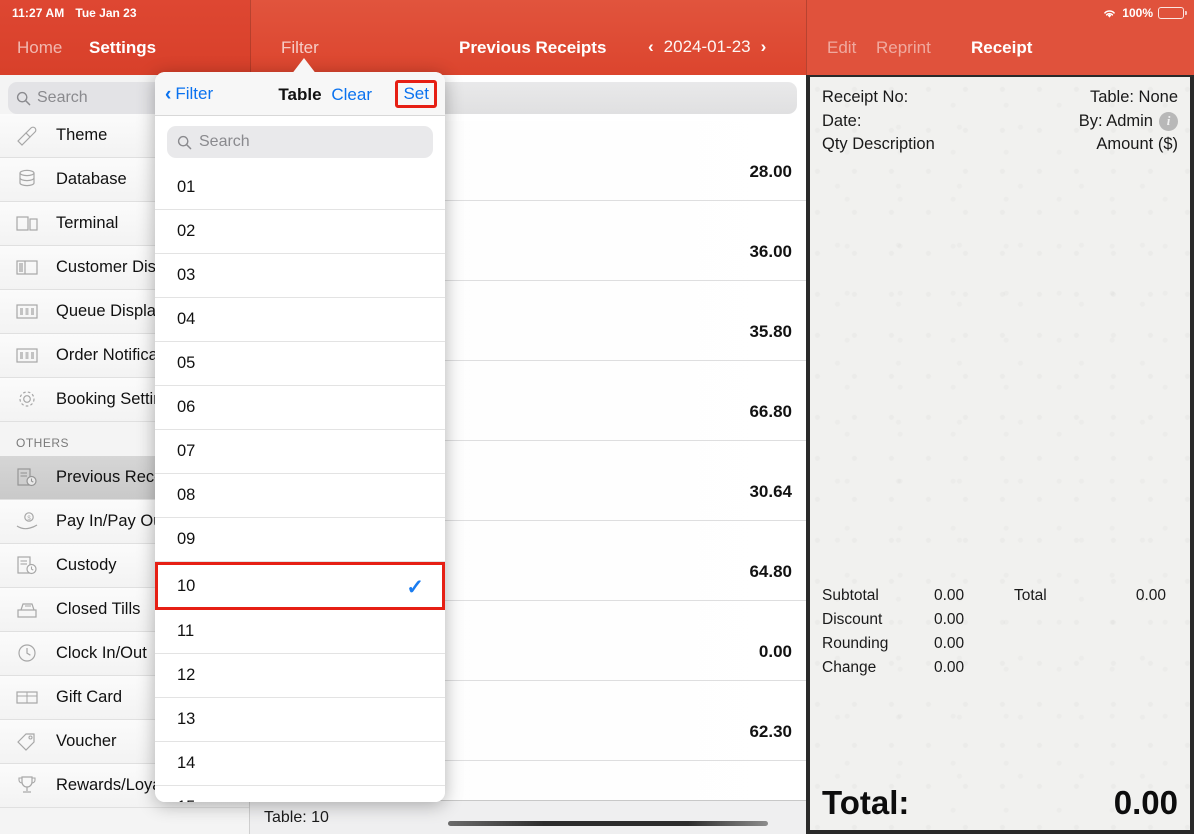  I want to click on table-option-05: 05, so click(300, 364).